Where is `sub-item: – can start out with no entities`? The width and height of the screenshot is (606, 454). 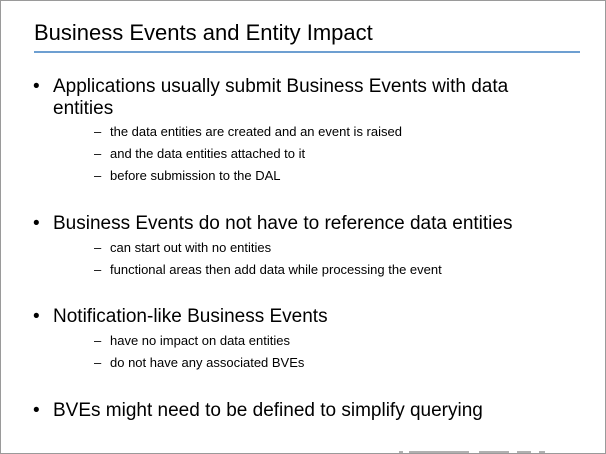
sub-item: – can start out with no entities is located at coordinates (334, 248).